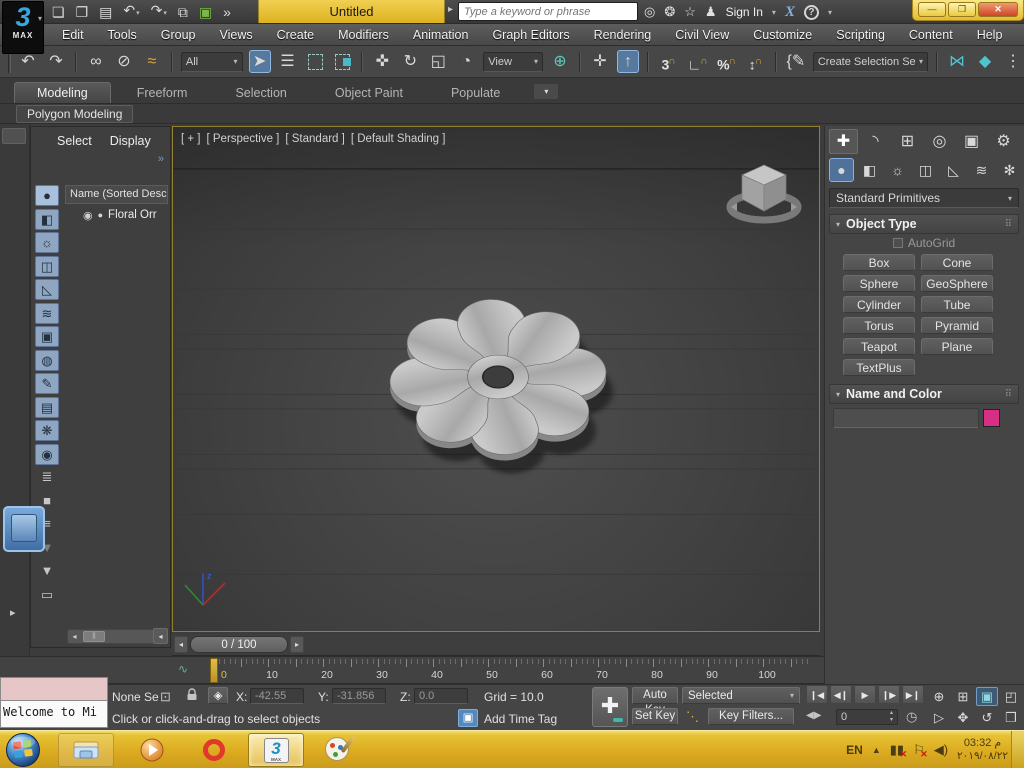 The width and height of the screenshot is (1024, 768). I want to click on primitive-button-pyramid: Pyramid, so click(957, 325).